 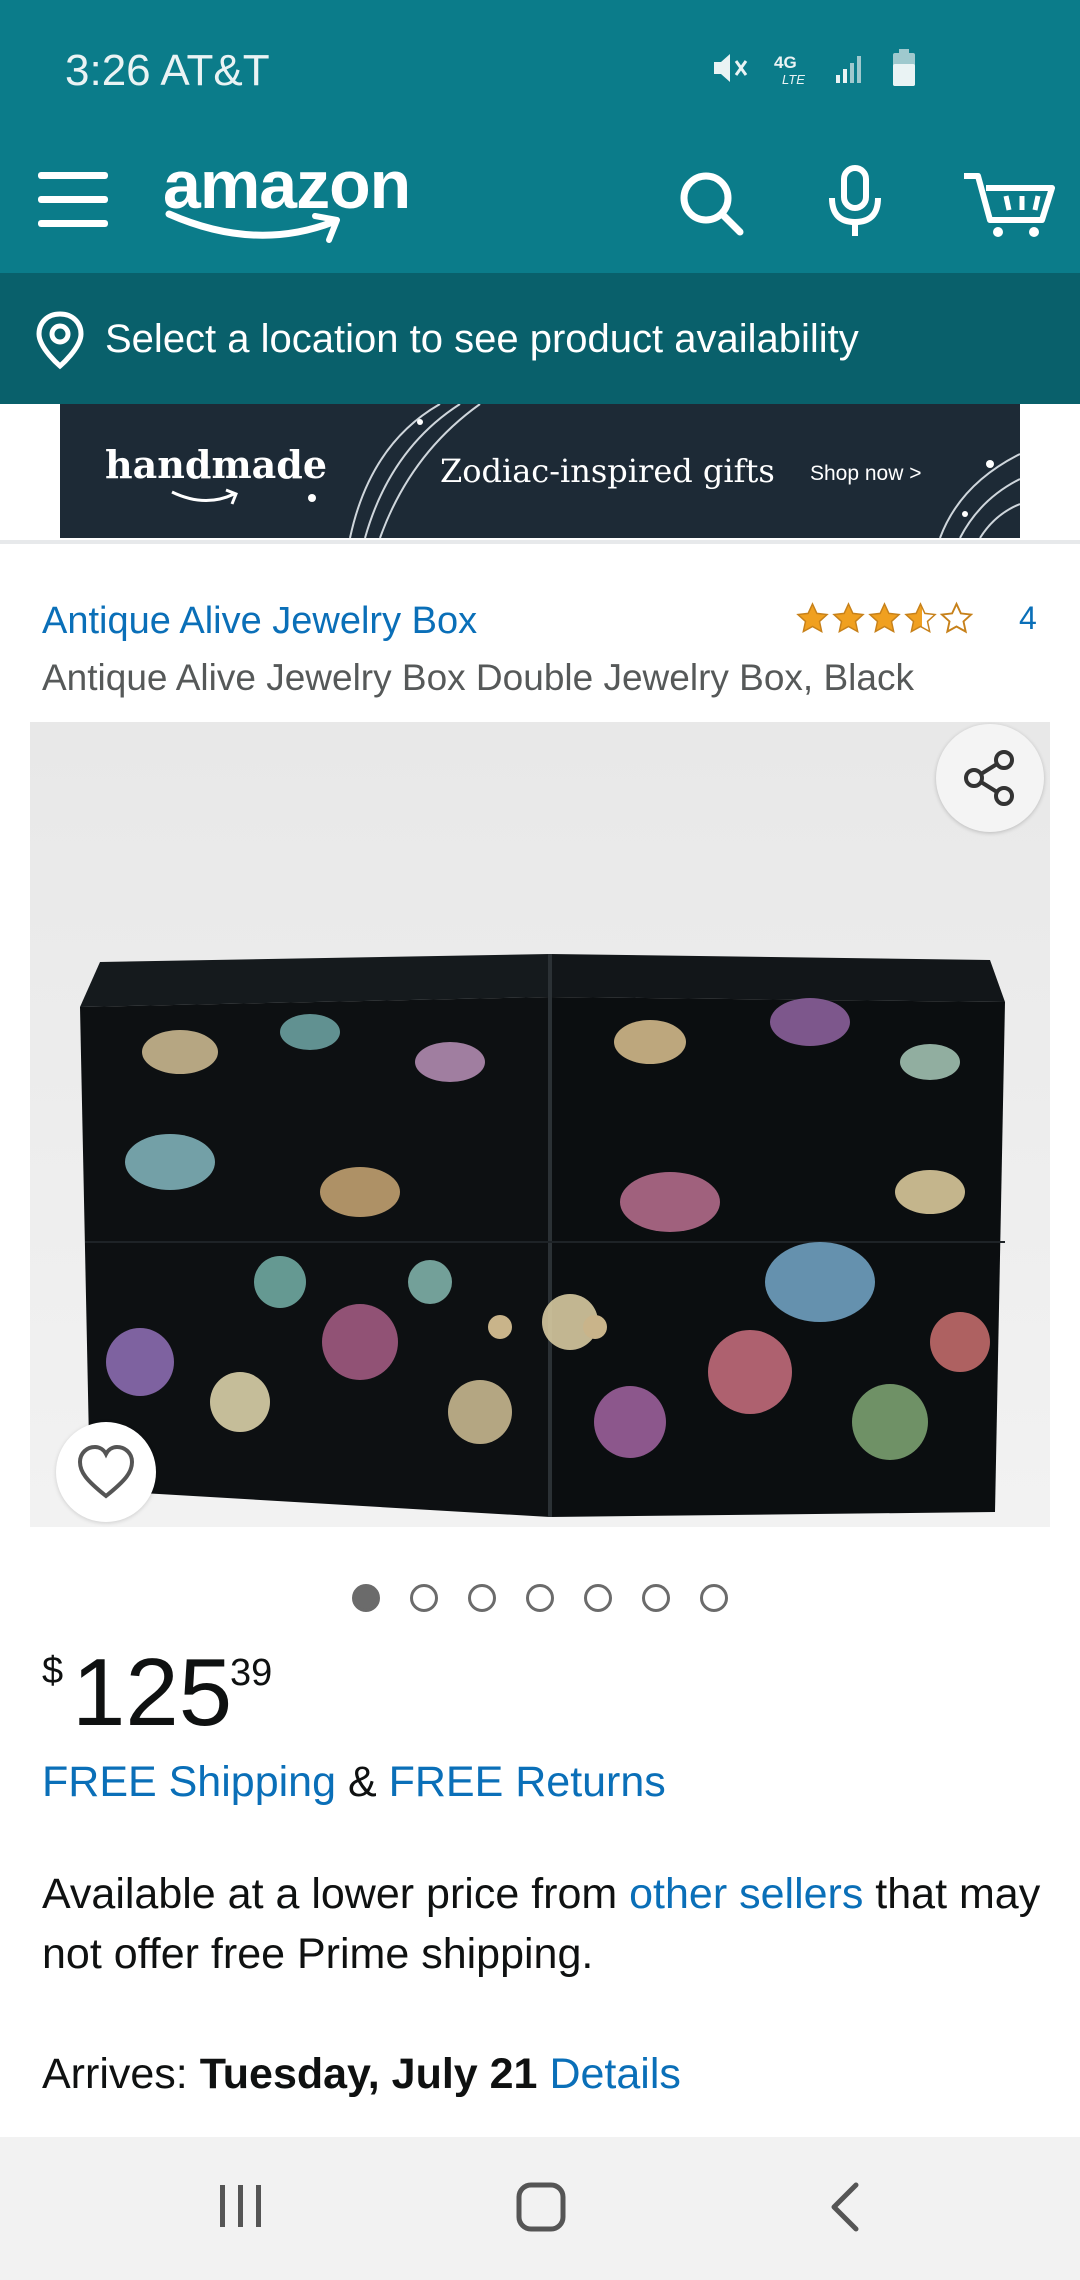 I want to click on amazon-logo: amazon, so click(x=293, y=196).